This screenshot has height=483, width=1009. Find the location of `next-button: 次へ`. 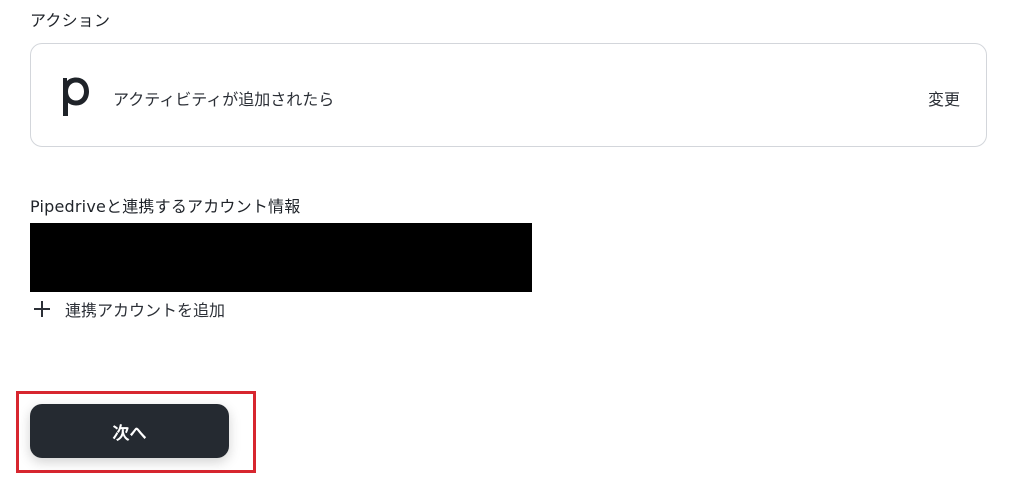

next-button: 次へ is located at coordinates (129, 431).